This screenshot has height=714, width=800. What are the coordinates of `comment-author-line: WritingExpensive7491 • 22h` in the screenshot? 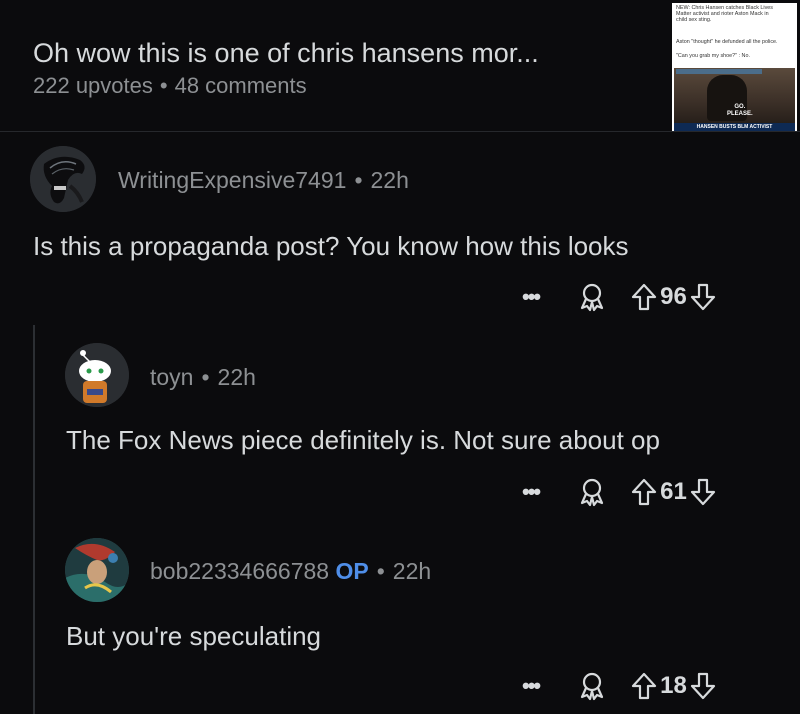 It's located at (263, 180).